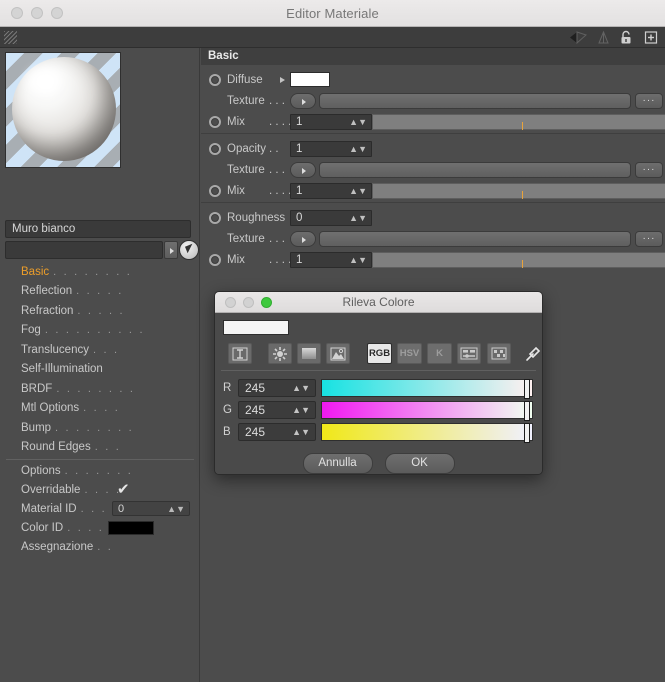  Describe the element at coordinates (236, 122) in the screenshot. I see `row-label: Mix` at that location.